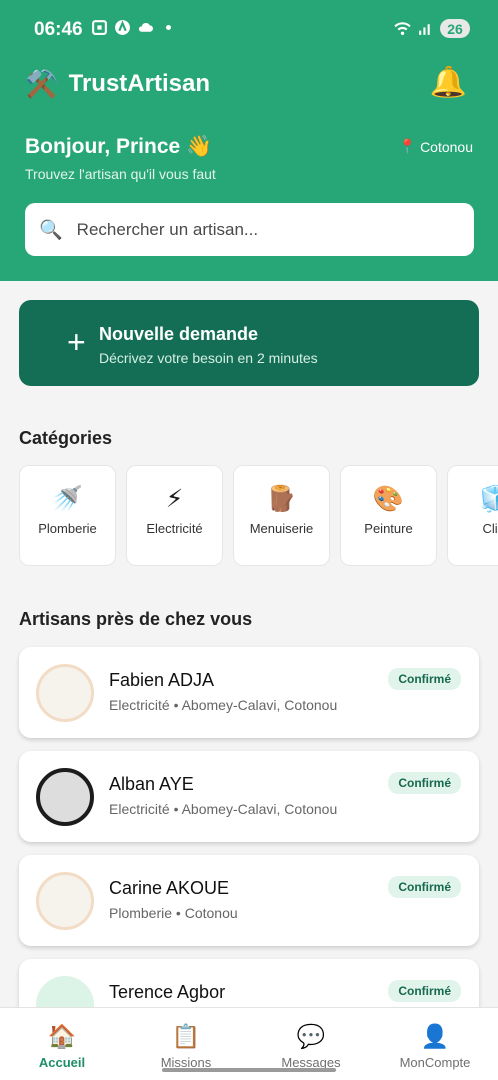  Describe the element at coordinates (120, 174) in the screenshot. I see `greeting-subtitle: Trouvez l'artisan qu'il vous faut` at that location.